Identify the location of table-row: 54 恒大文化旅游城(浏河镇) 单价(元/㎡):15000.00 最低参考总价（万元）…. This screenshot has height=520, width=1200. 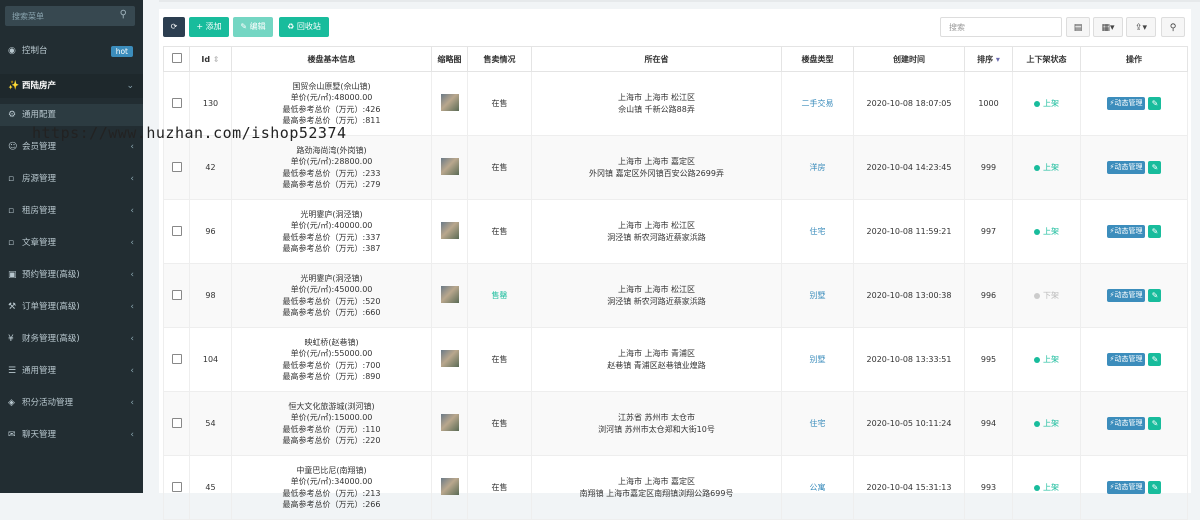
(675, 423).